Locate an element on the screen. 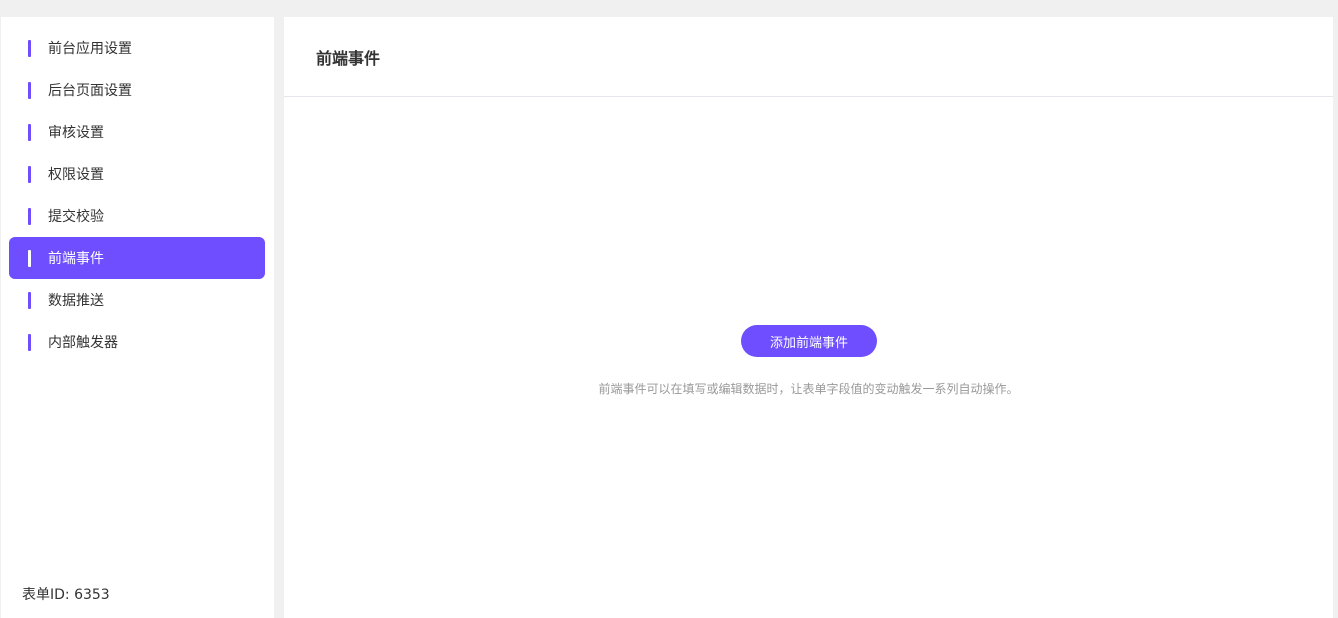 Image resolution: width=1338 pixels, height=618 pixels. sidebar-item-submit-validation: 提交校验 is located at coordinates (137, 216).